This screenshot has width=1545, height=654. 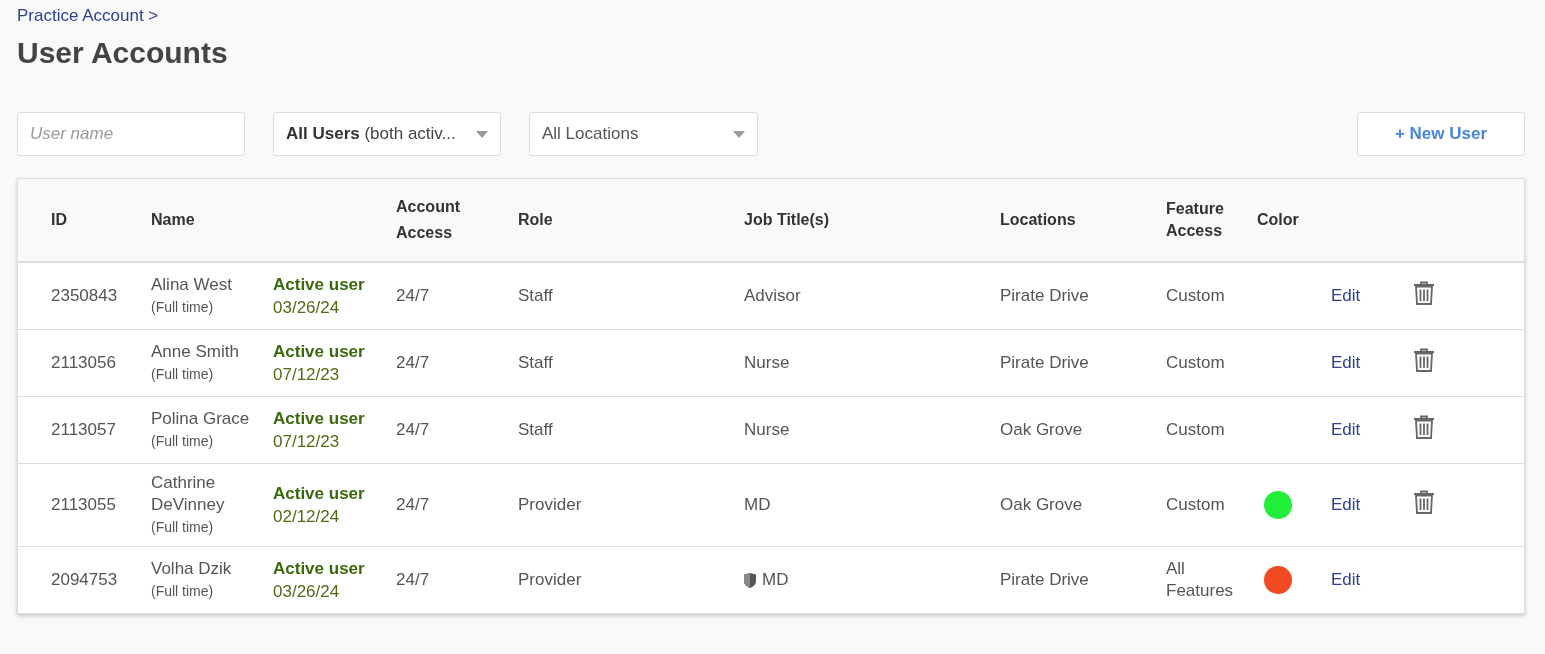 What do you see at coordinates (192, 569) in the screenshot?
I see `user-name: Volha Dzik` at bounding box center [192, 569].